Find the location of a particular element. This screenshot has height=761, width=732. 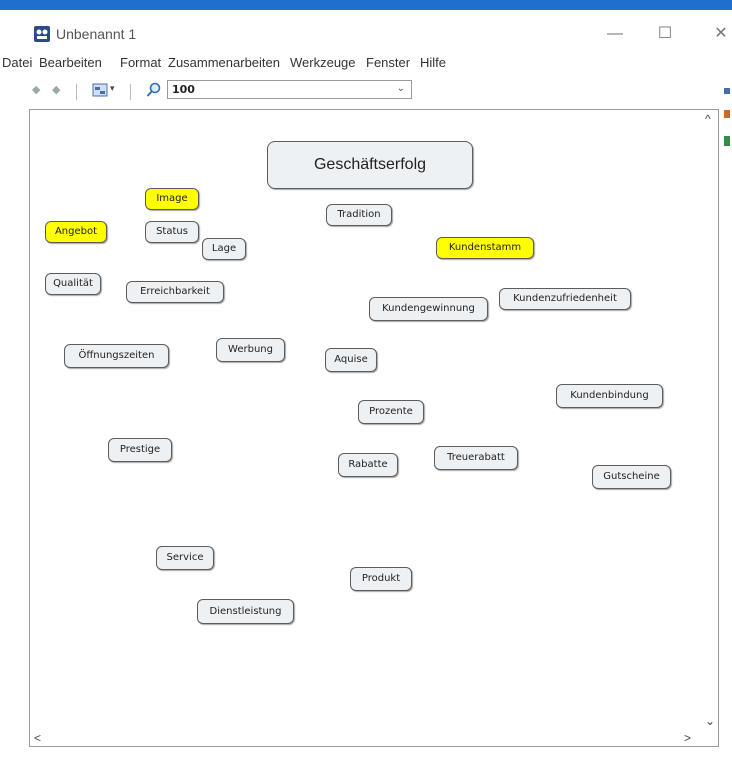

zoom-icon is located at coordinates (154, 90).